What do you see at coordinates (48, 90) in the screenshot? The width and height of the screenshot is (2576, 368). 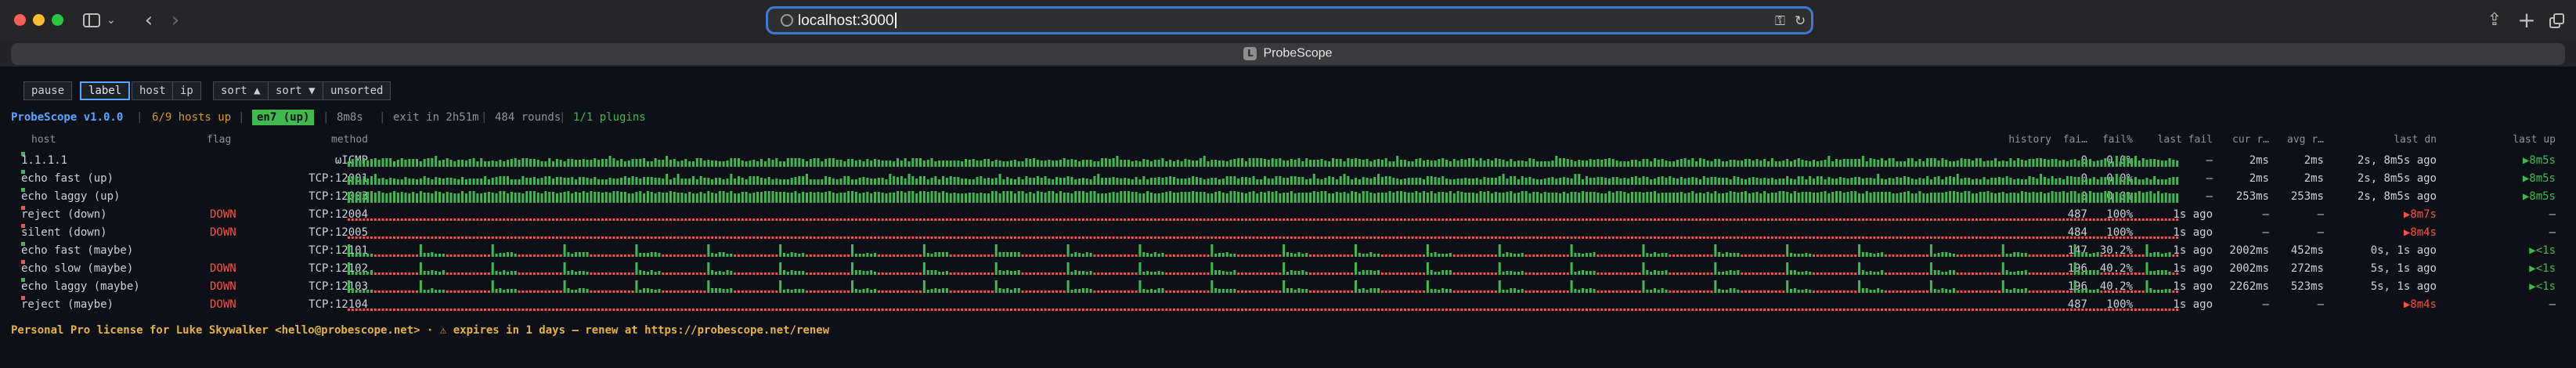 I see `pause-button: pause` at bounding box center [48, 90].